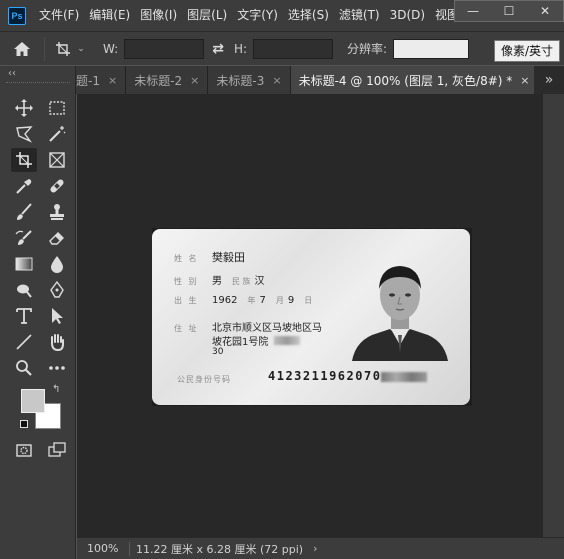 The width and height of the screenshot is (564, 559). What do you see at coordinates (509, 11) in the screenshot?
I see `maximize-button: ☐` at bounding box center [509, 11].